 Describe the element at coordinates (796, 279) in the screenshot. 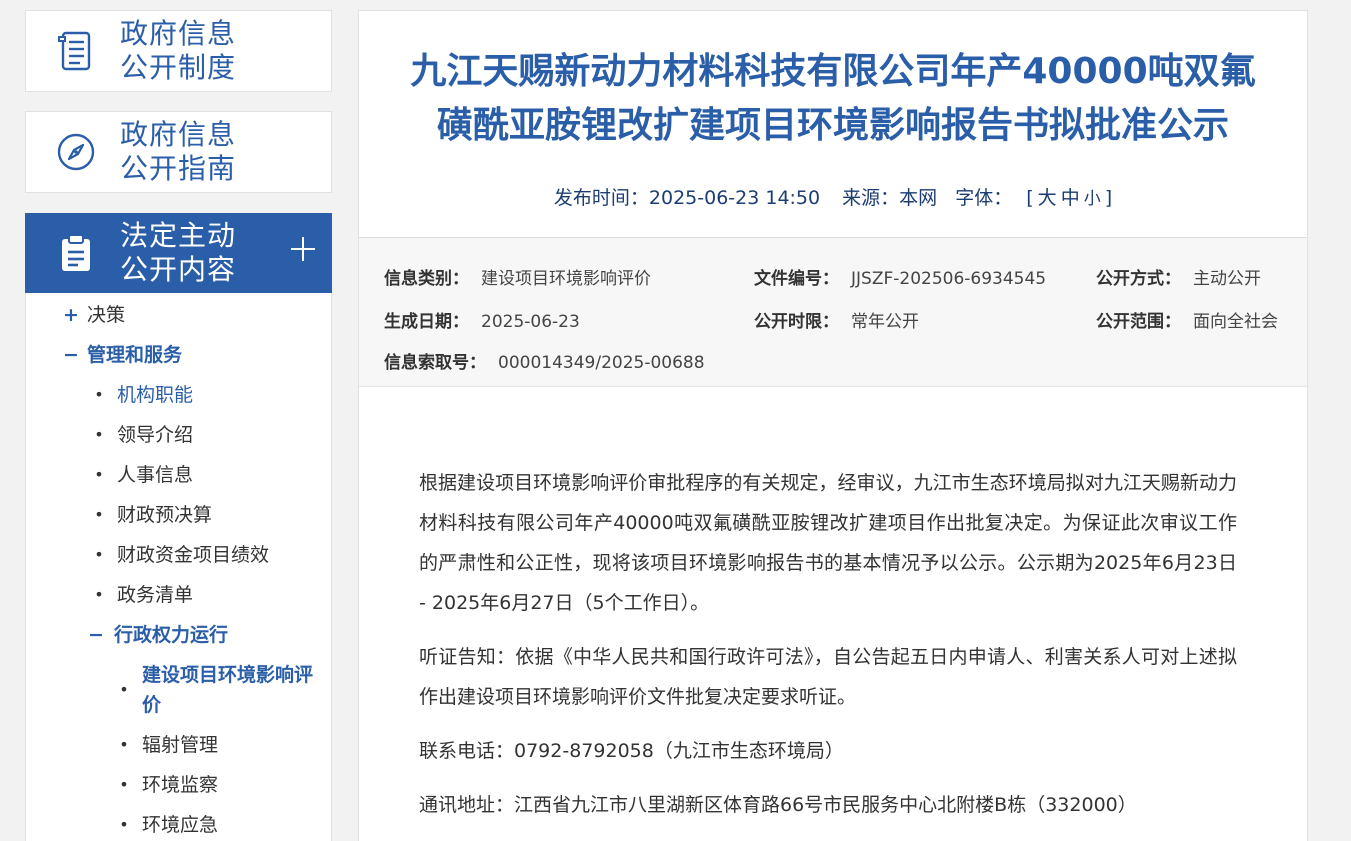

I see `info-label: 文件编号：` at that location.